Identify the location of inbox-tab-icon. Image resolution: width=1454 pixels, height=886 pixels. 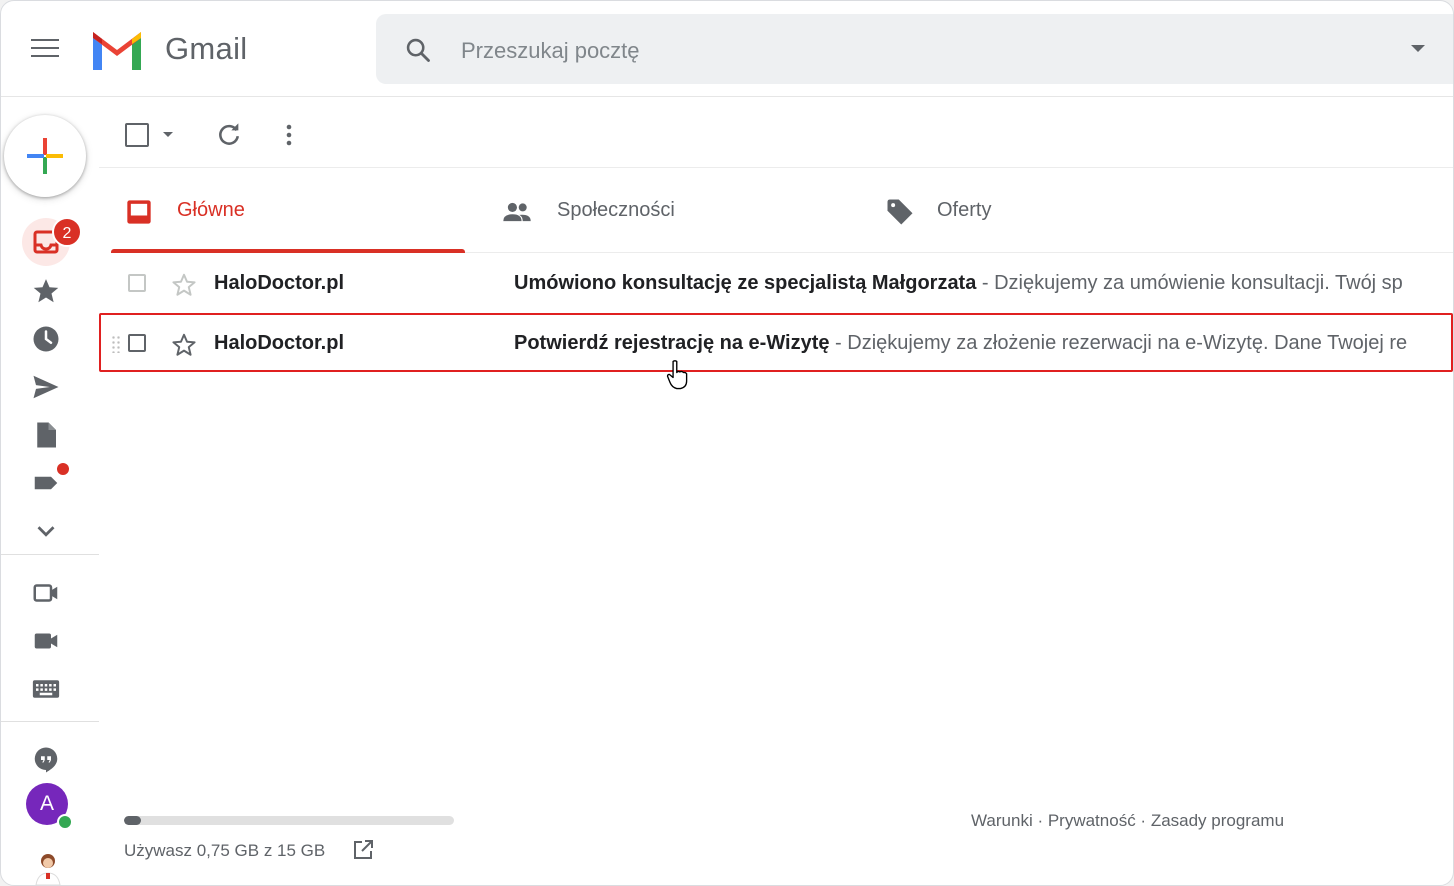
(139, 212).